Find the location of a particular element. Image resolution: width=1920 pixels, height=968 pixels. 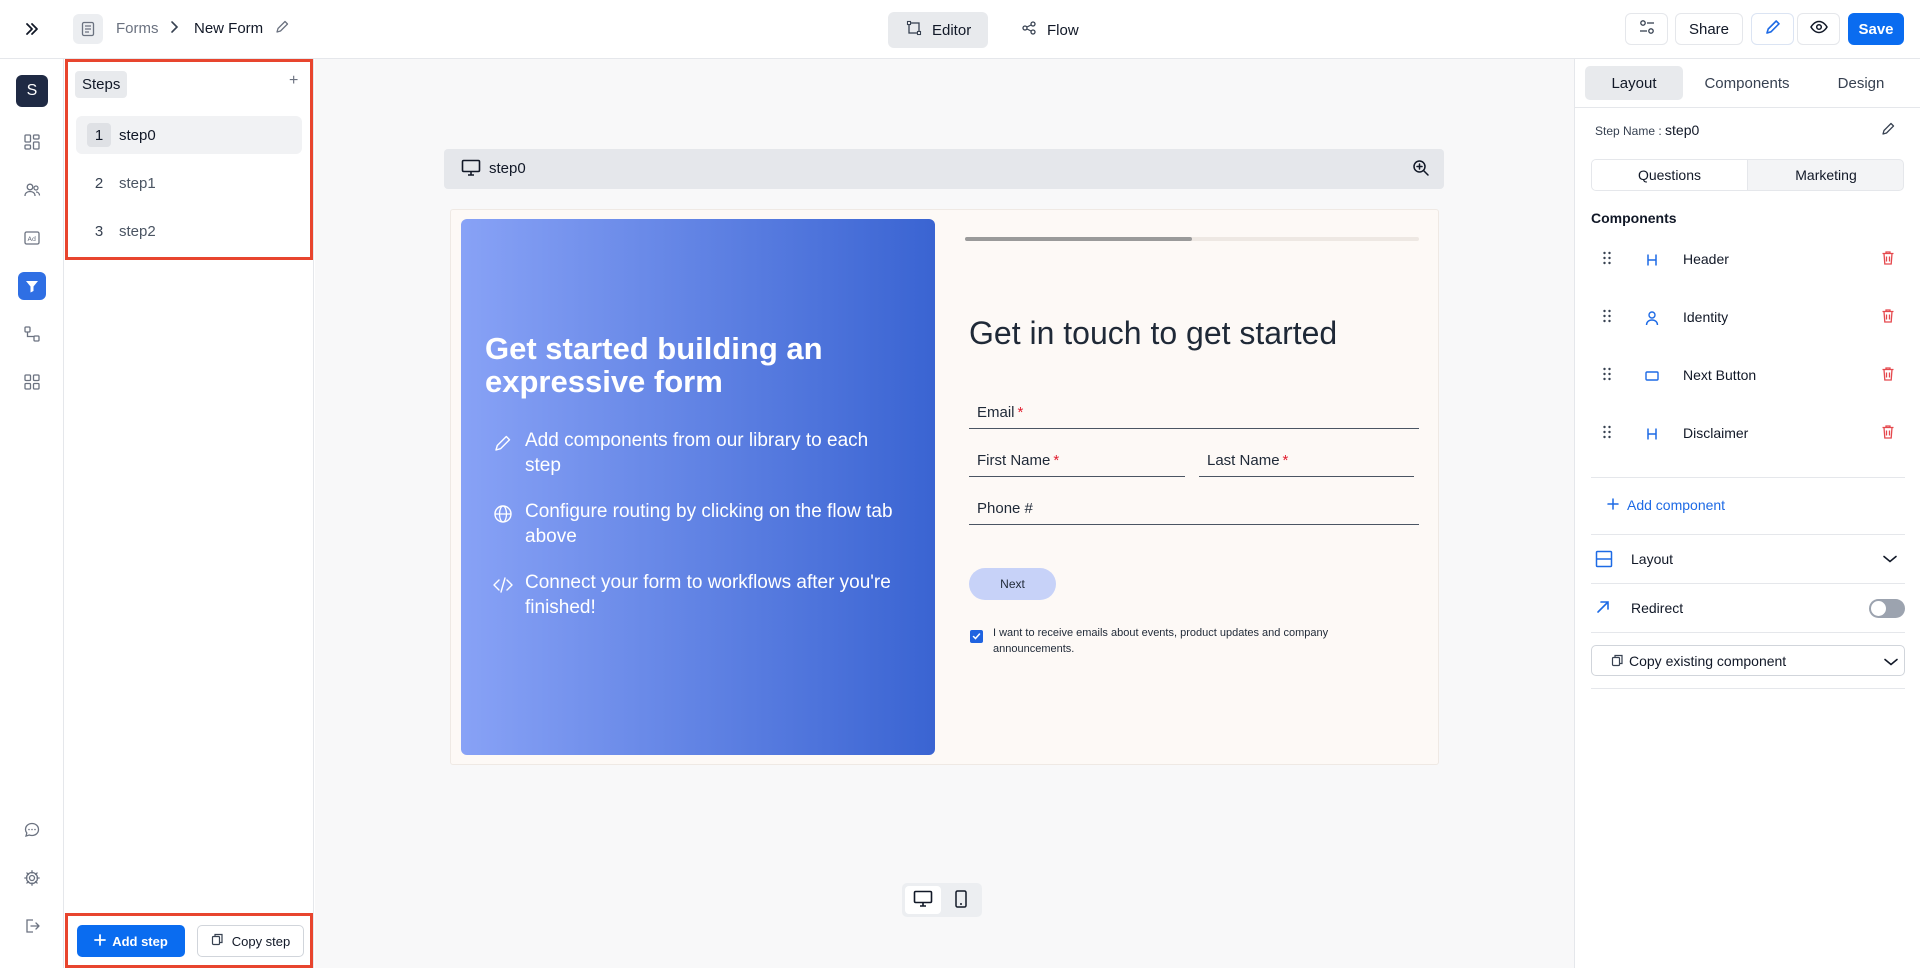

step-item-step2: 3 step2 is located at coordinates (189, 231).